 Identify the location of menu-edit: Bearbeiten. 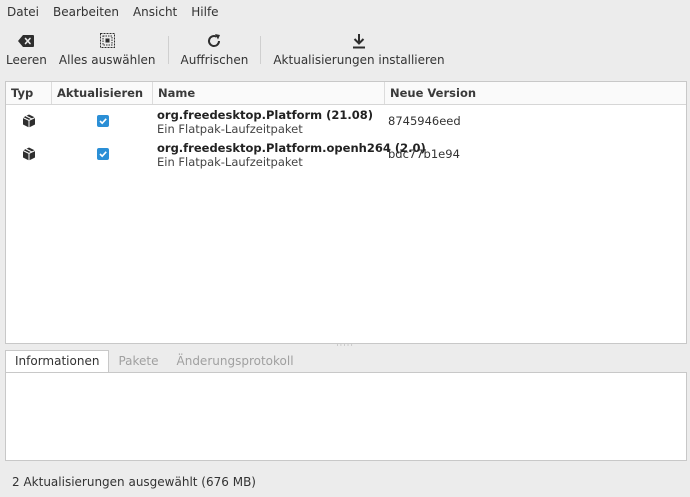
(86, 12).